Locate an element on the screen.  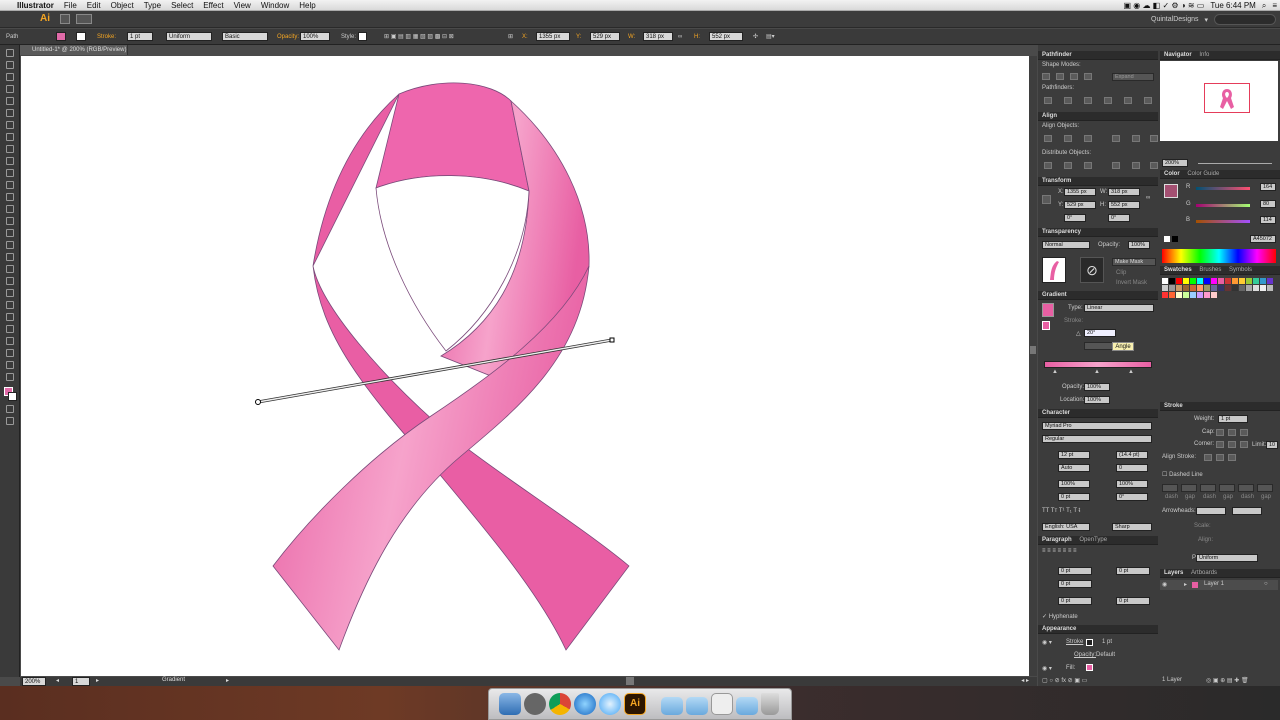
paintbrush-tool-icon is located at coordinates (9, 149).